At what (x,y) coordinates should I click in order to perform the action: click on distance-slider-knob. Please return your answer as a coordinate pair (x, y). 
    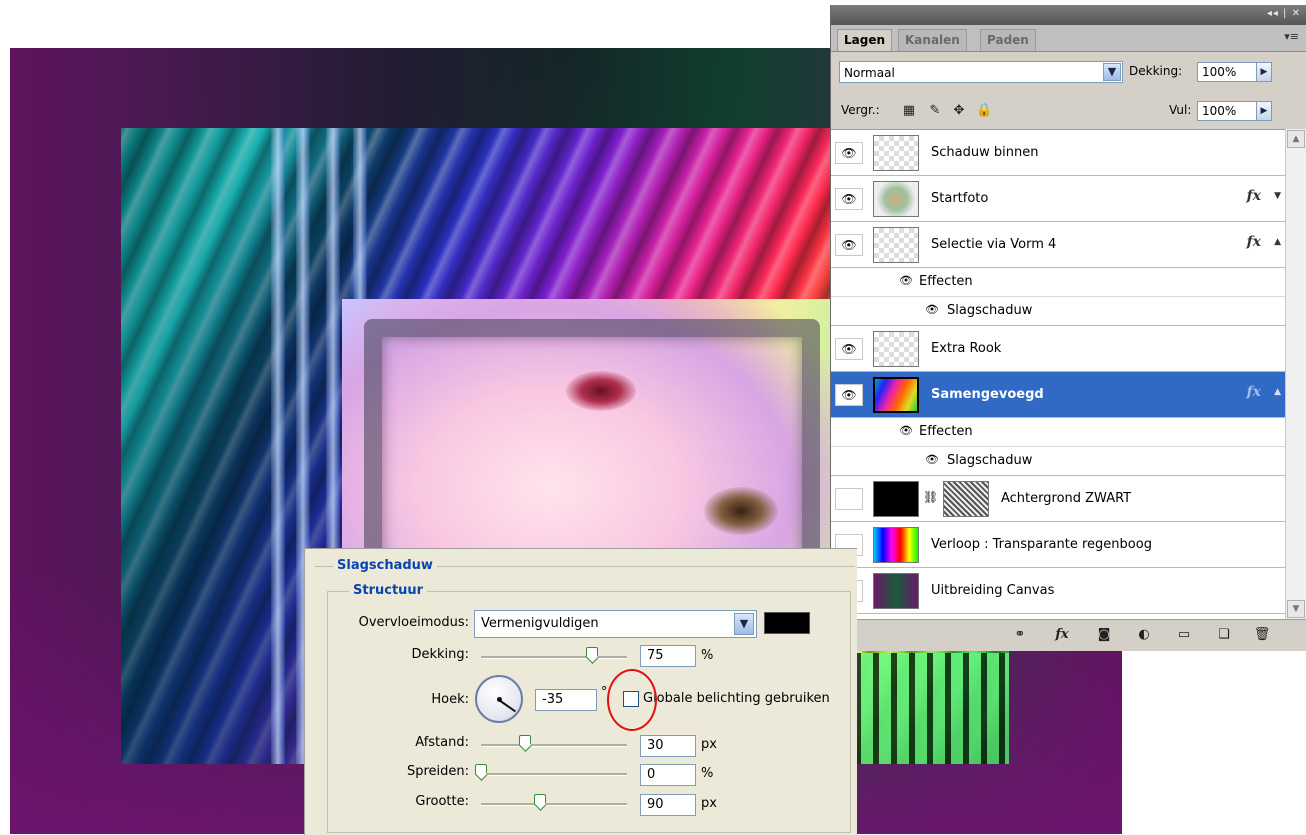
    Looking at the image, I should click on (525, 740).